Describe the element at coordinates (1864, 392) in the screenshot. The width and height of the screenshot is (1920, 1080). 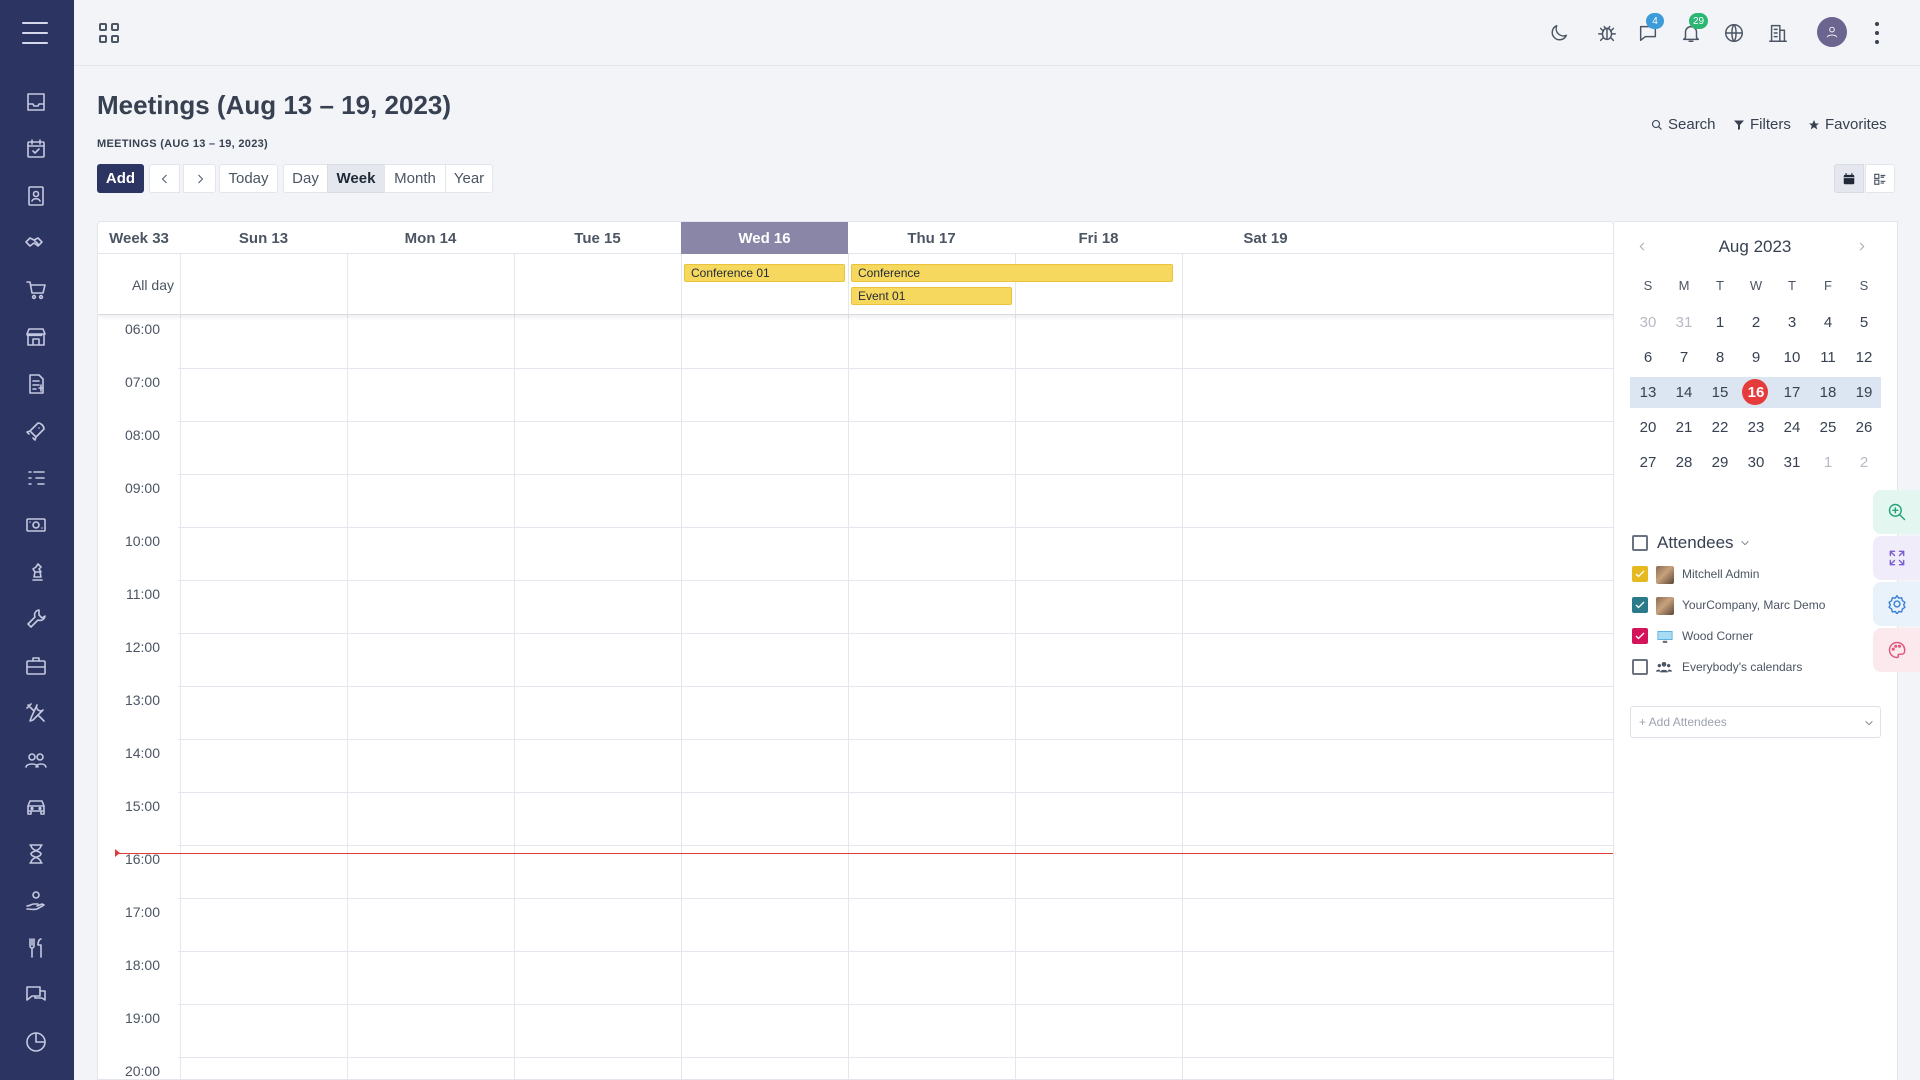
I see `mini-day: 19` at that location.